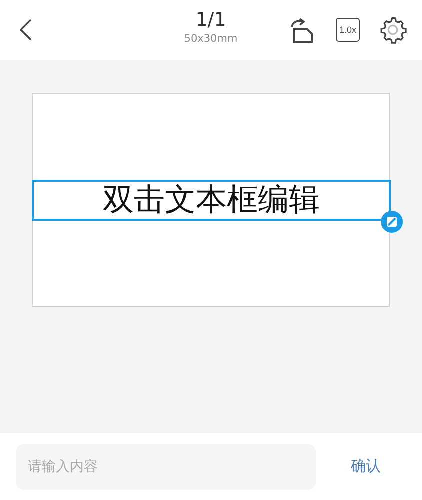 This screenshot has width=422, height=500. Describe the element at coordinates (211, 20) in the screenshot. I see `page-counter: 1/1` at that location.